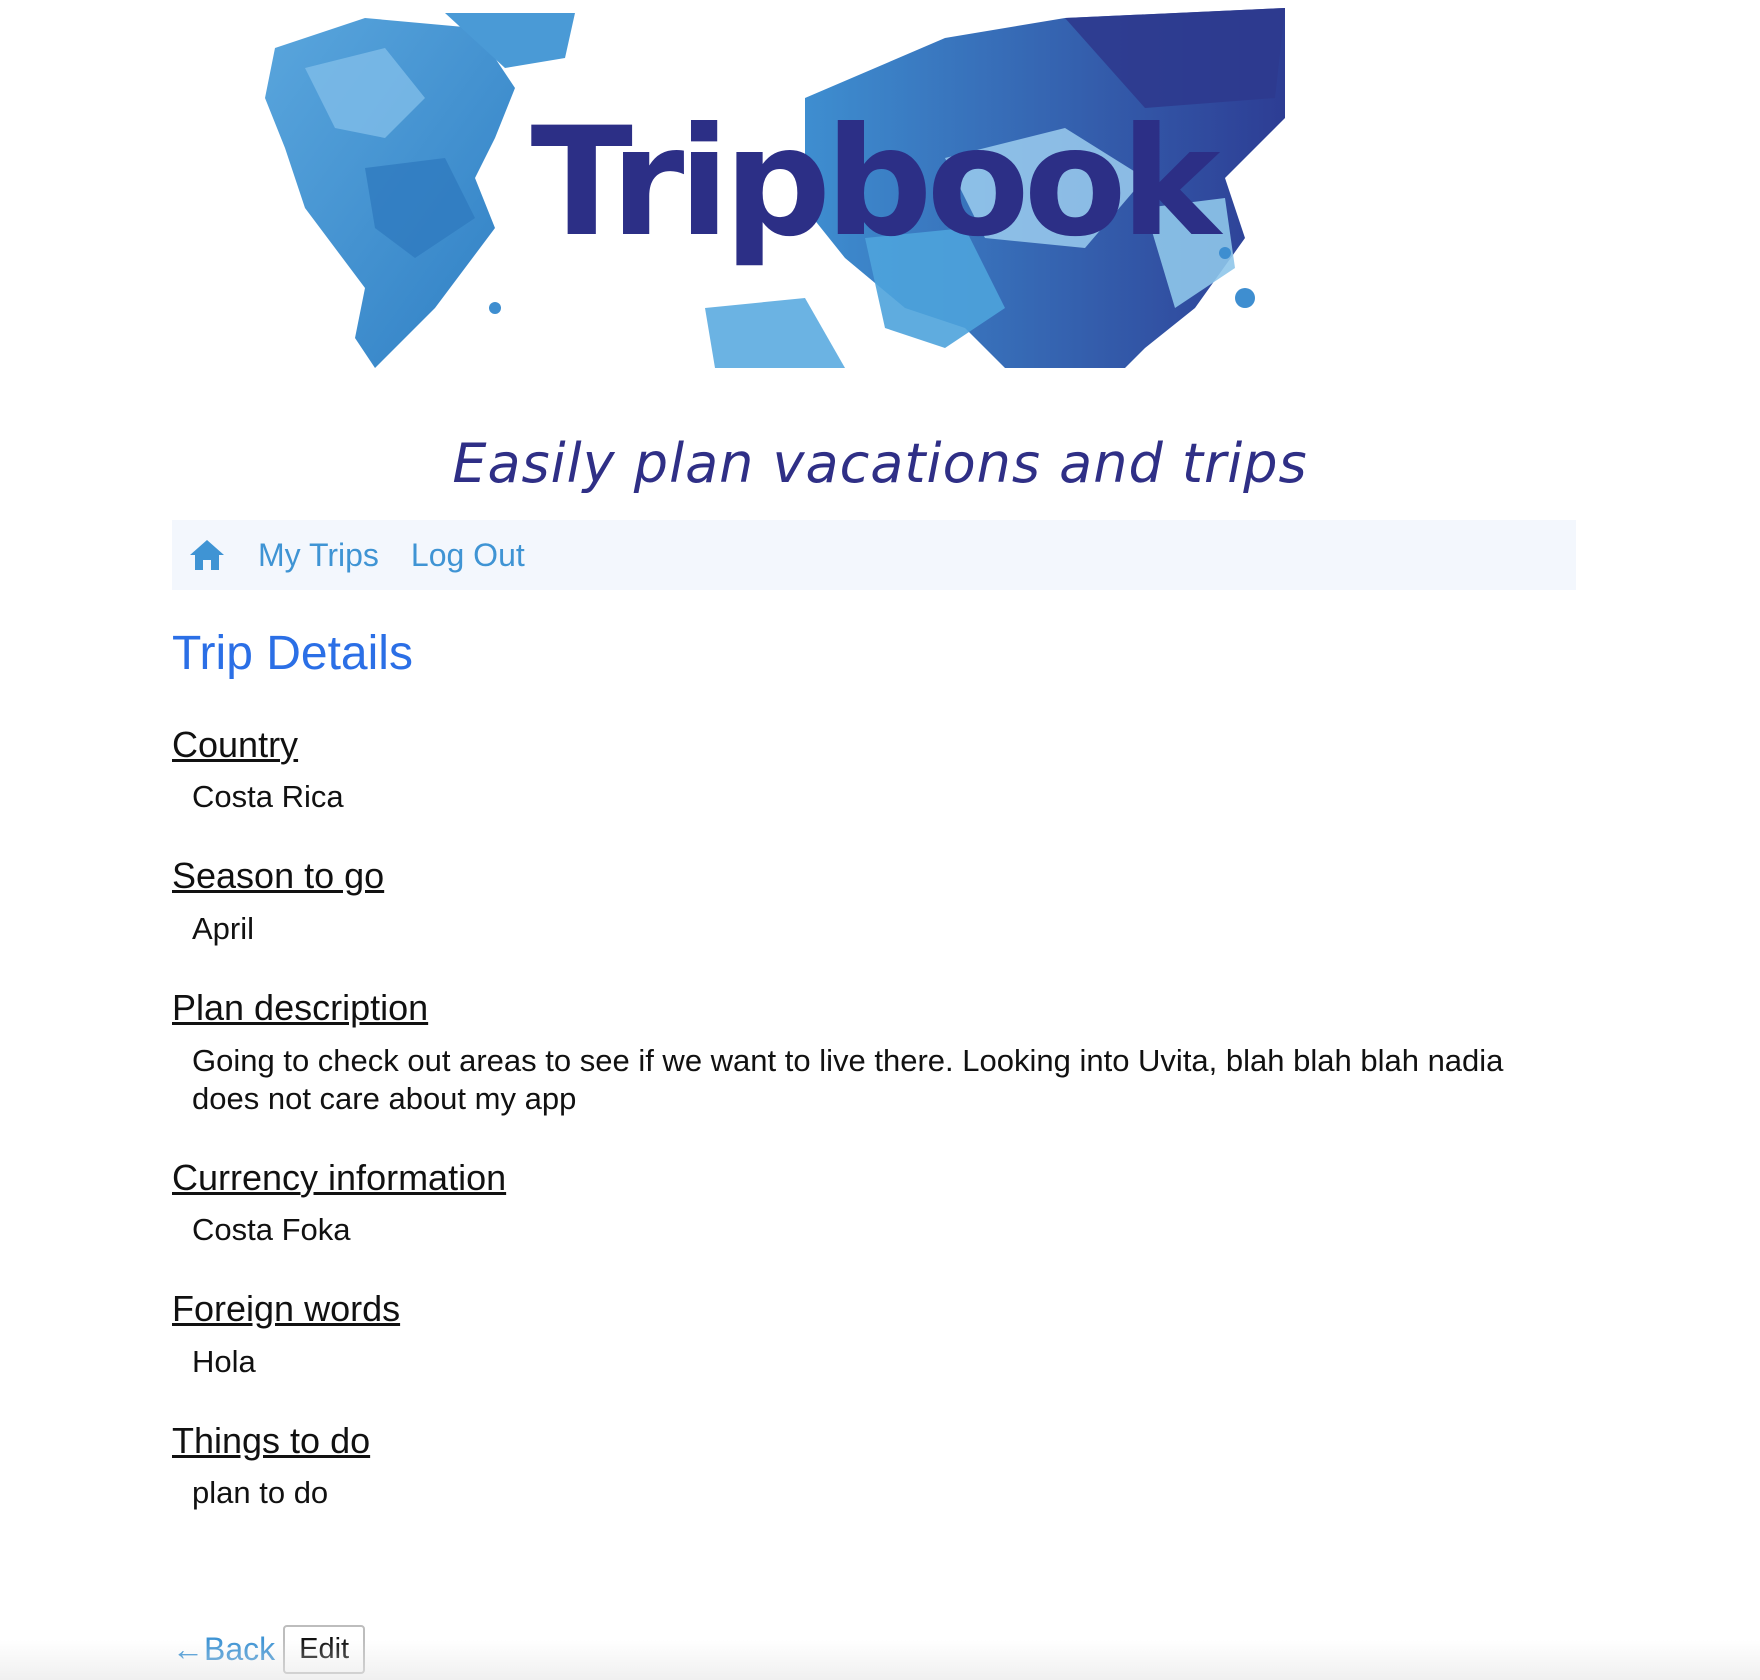 Image resolution: width=1760 pixels, height=1680 pixels. I want to click on field-currency: Currency information Costa Foka, so click(874, 1203).